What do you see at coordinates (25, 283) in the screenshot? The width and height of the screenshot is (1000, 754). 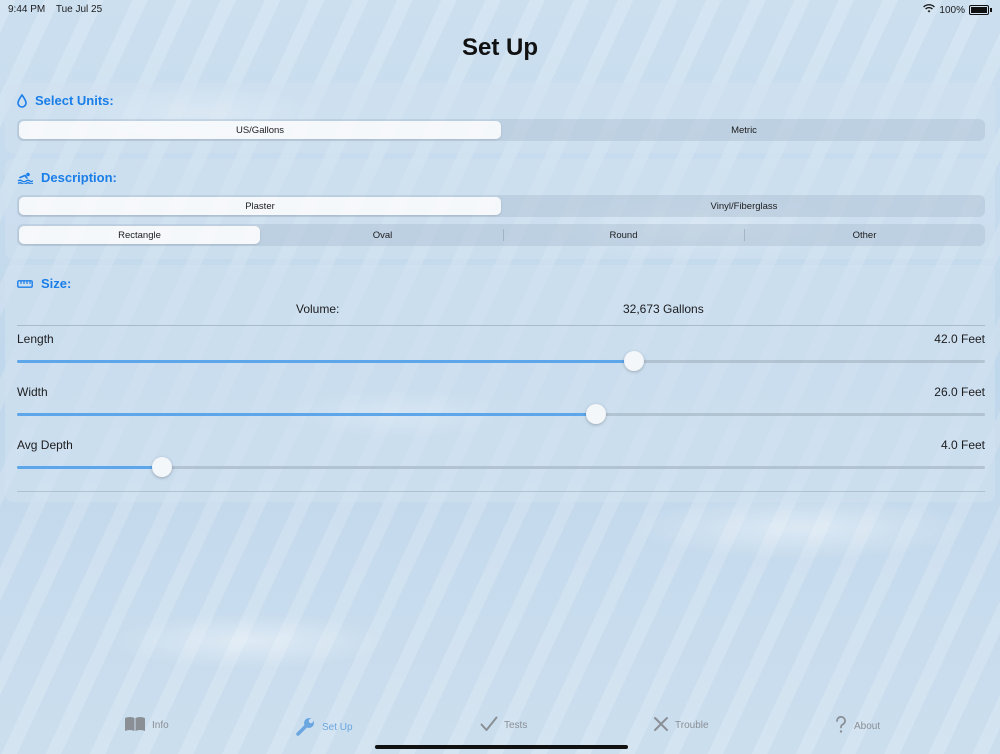 I see `ruler-icon` at bounding box center [25, 283].